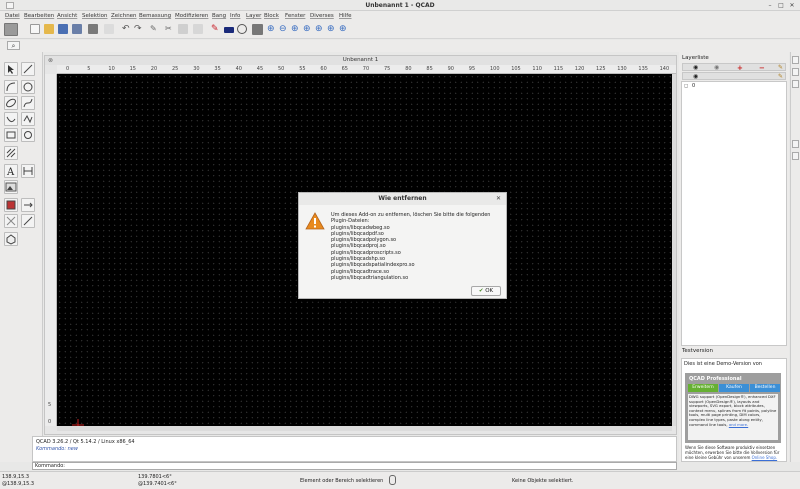  Describe the element at coordinates (28, 119) in the screenshot. I see `freehand-tool-icon` at that location.